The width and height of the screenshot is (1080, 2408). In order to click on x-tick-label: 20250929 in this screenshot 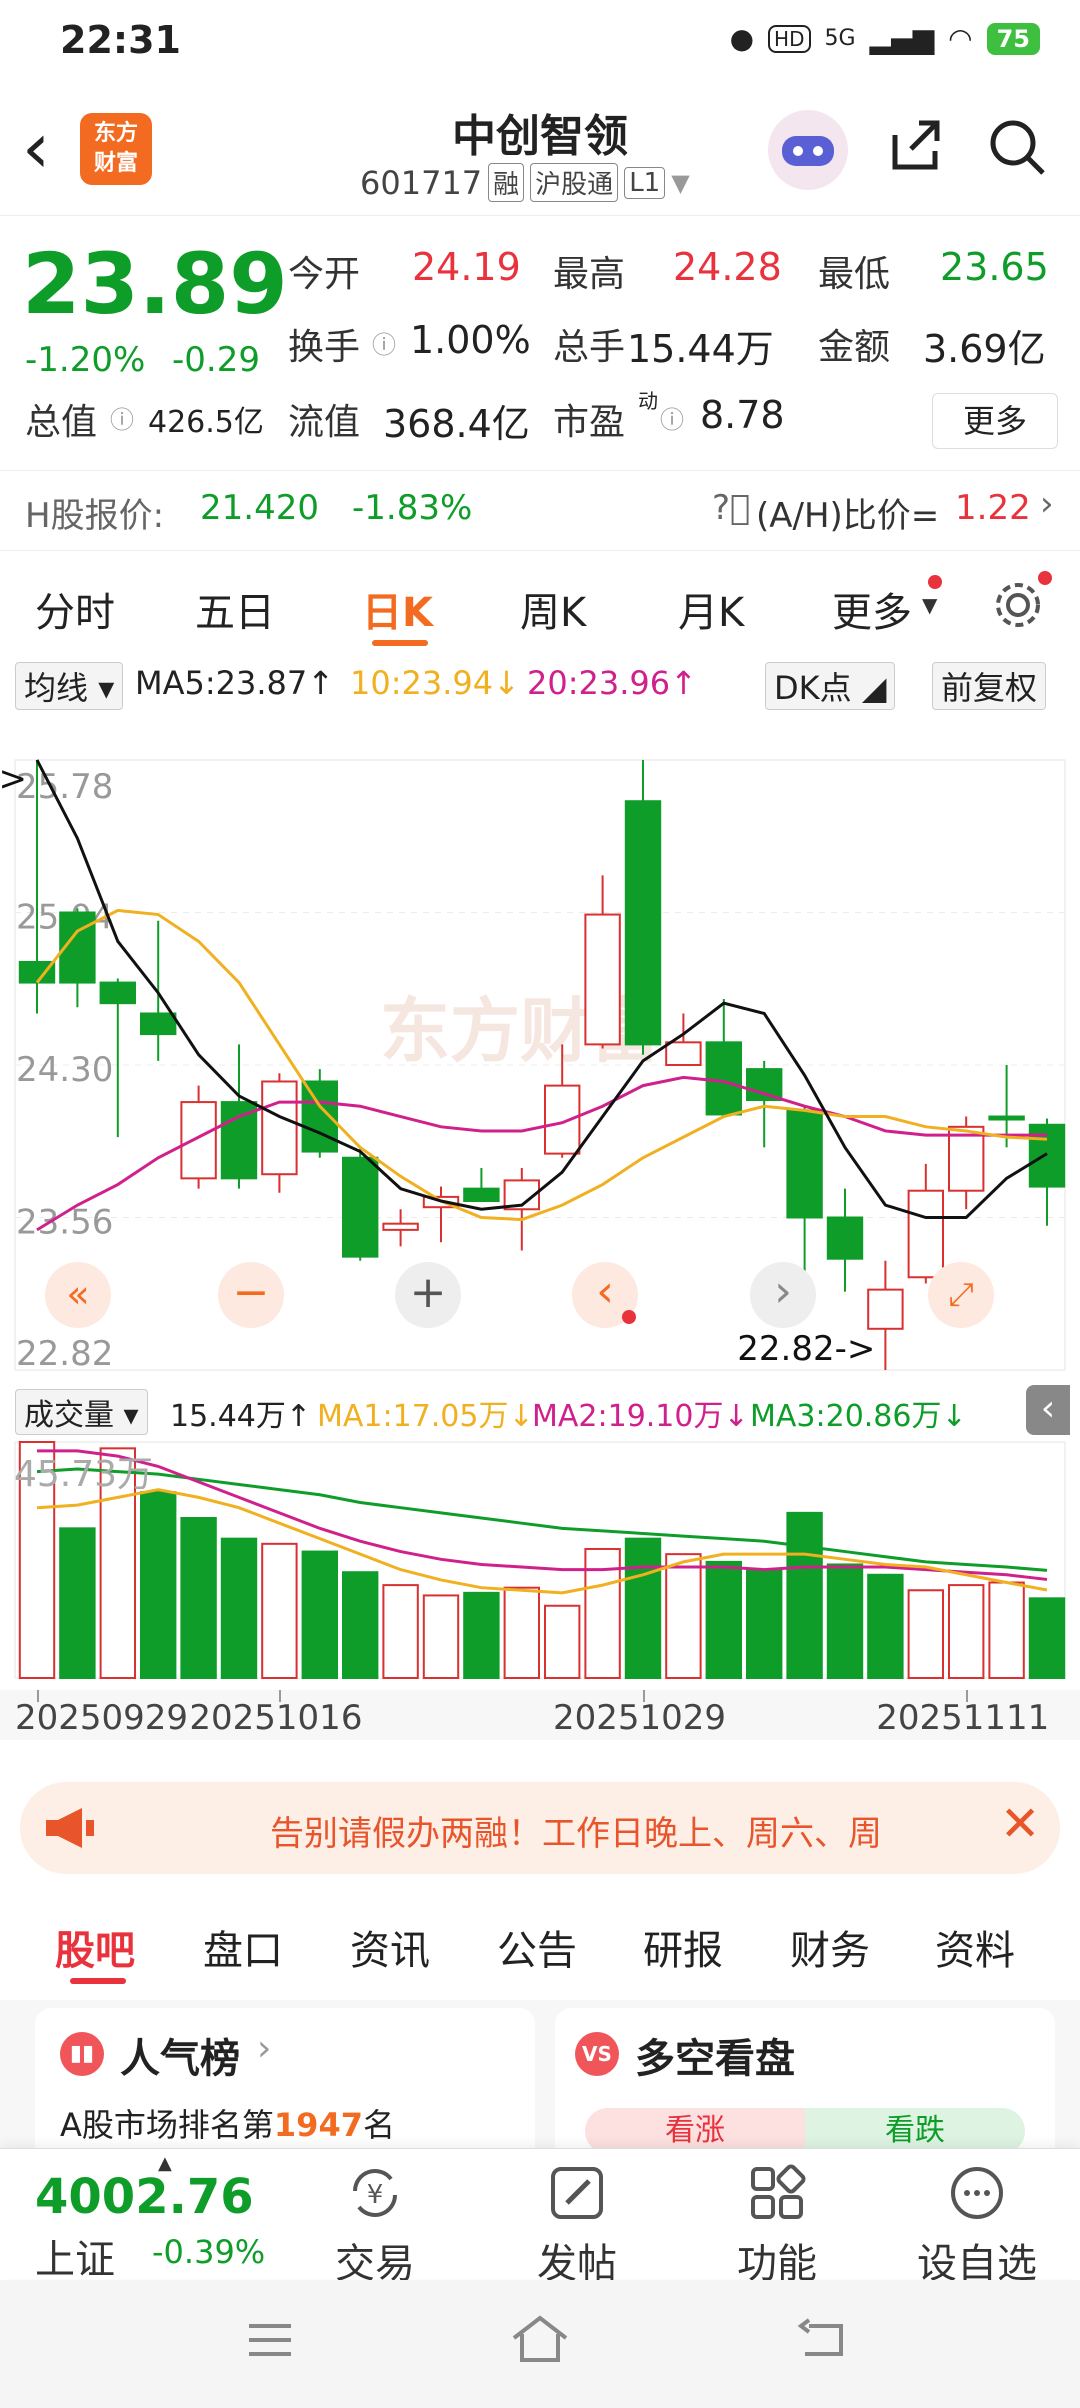, I will do `click(102, 1718)`.